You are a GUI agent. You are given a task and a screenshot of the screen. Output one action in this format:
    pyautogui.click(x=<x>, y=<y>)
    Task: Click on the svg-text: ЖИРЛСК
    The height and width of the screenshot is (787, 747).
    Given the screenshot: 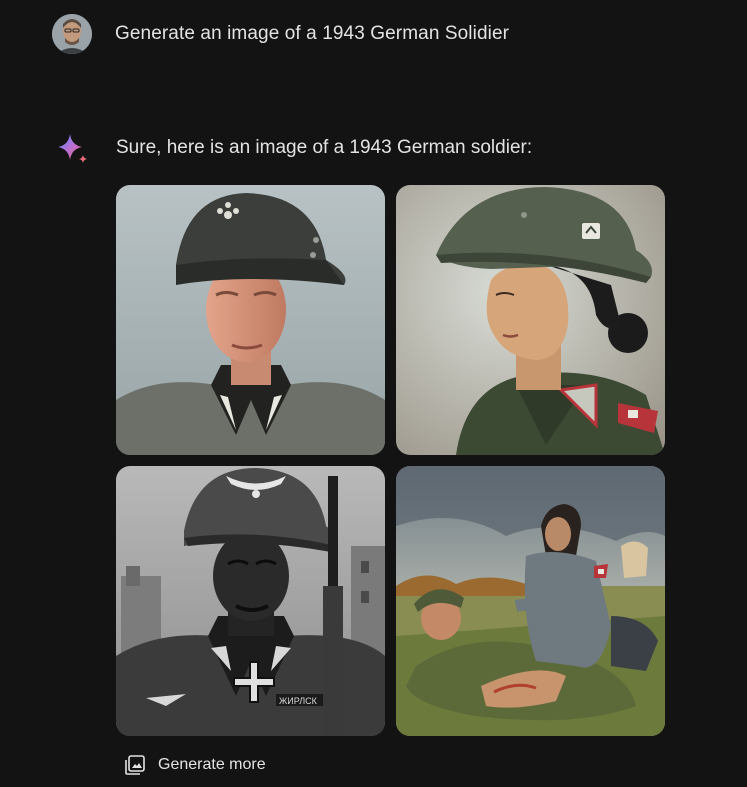 What is the action you would take?
    pyautogui.click(x=298, y=701)
    